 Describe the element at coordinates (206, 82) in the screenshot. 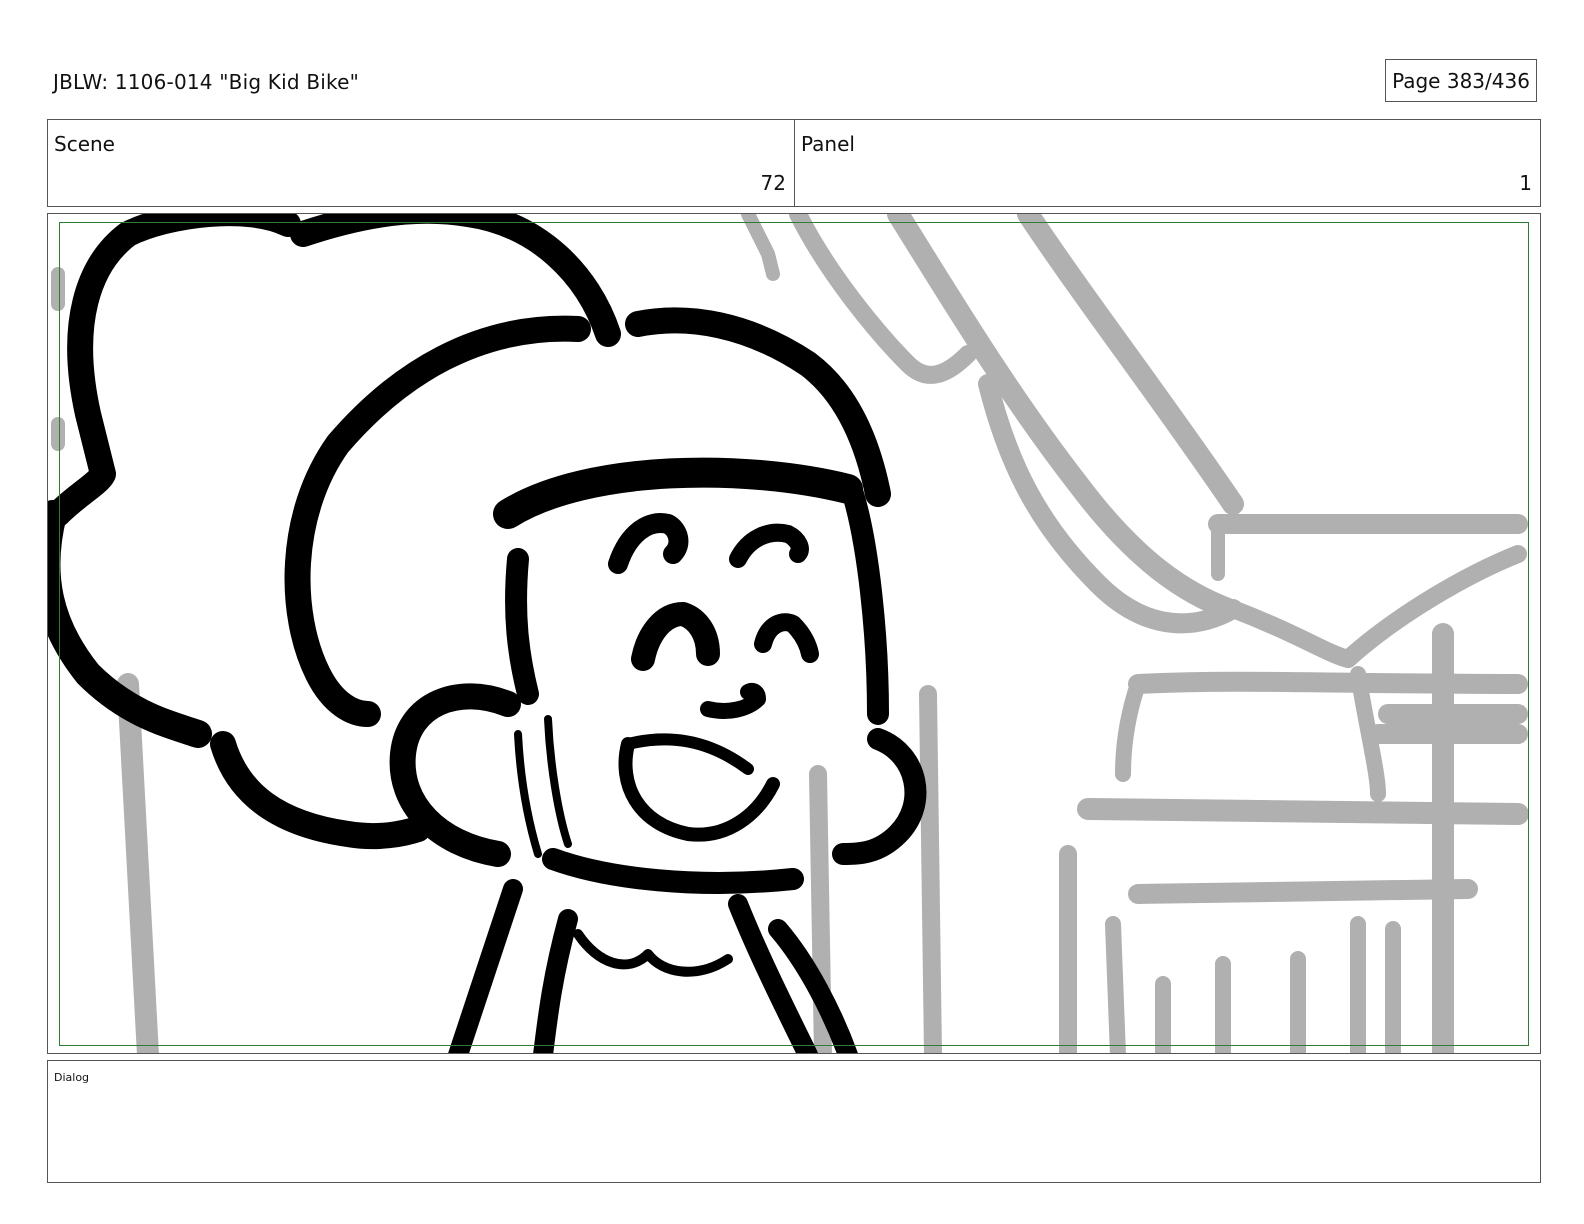

I see `document-title: JBLW: 1106-014 "Big Kid Bike"` at that location.